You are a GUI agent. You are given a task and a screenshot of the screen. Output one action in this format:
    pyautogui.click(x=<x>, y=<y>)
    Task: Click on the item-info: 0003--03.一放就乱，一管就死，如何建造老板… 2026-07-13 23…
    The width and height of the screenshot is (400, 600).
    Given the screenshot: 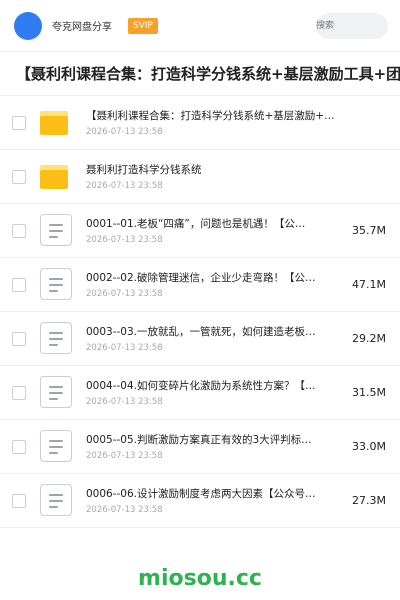 What is the action you would take?
    pyautogui.click(x=217, y=339)
    